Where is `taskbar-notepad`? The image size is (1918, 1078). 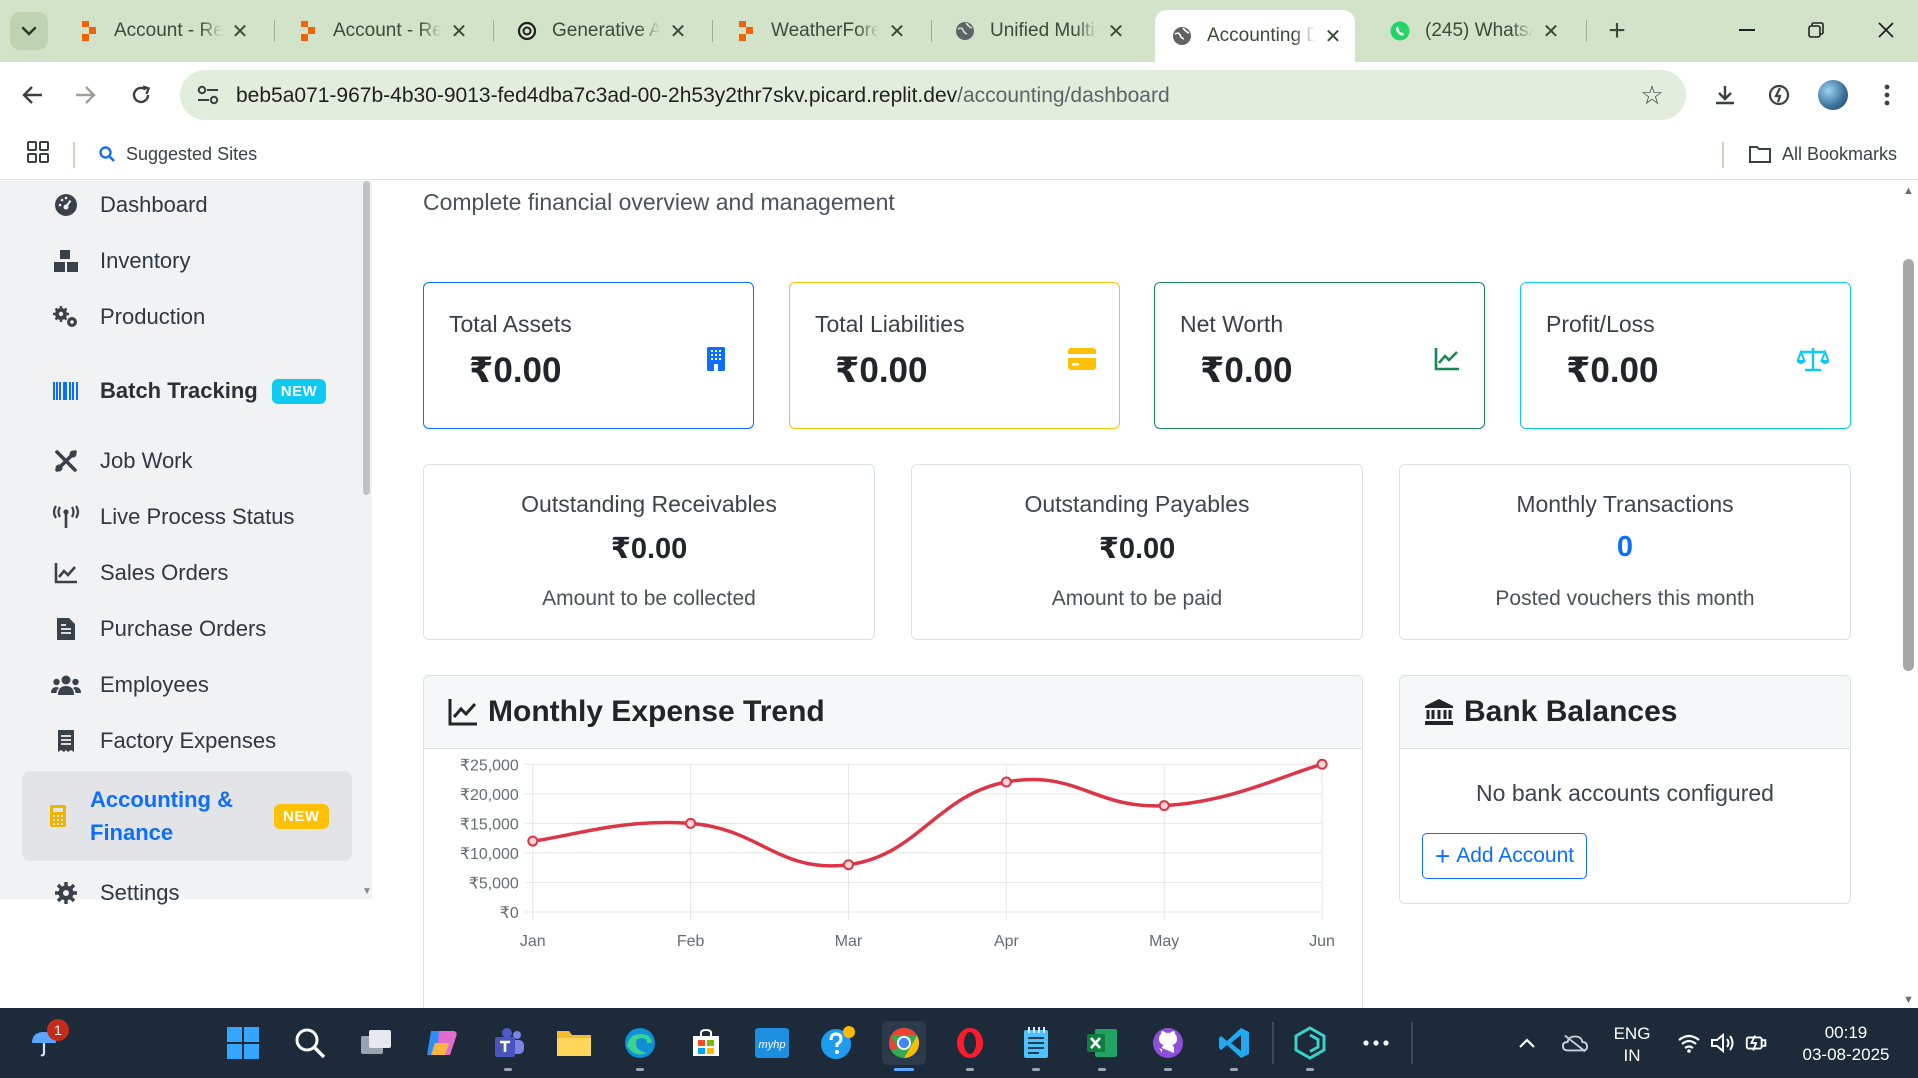 taskbar-notepad is located at coordinates (1036, 1046).